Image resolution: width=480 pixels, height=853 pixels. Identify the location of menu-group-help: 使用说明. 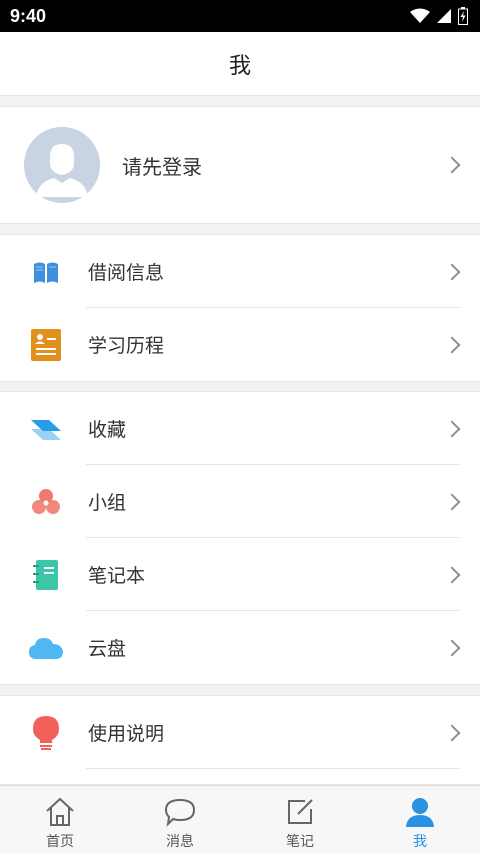
(240, 740).